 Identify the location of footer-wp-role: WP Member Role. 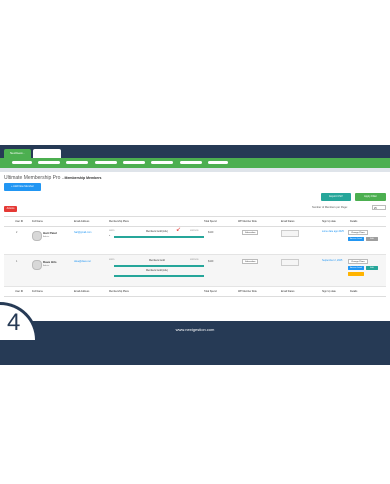
(247, 291).